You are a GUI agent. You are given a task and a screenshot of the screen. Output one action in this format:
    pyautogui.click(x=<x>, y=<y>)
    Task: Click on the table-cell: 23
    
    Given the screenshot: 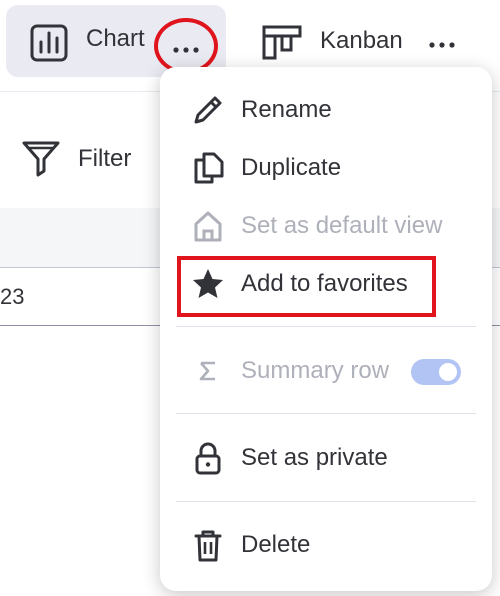 What is the action you would take?
    pyautogui.click(x=12, y=296)
    